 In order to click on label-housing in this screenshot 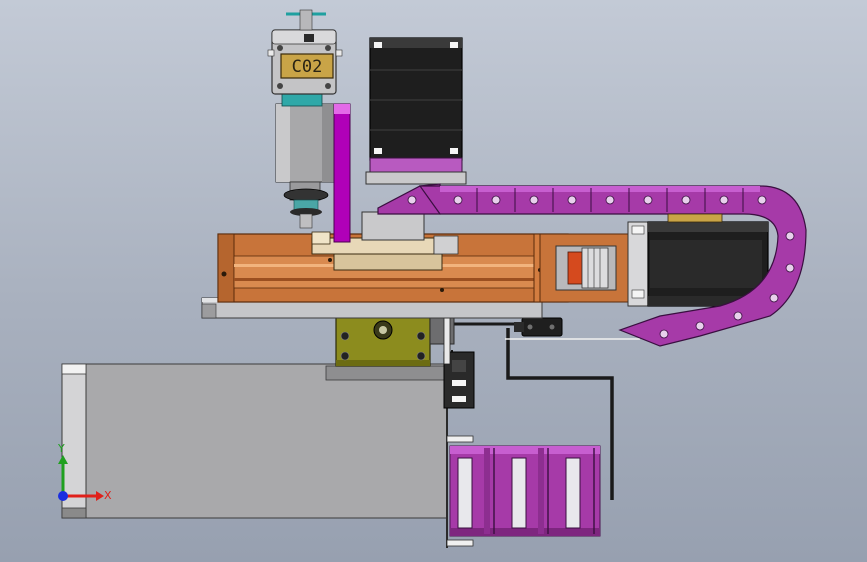, I will do `click(305, 52)`.